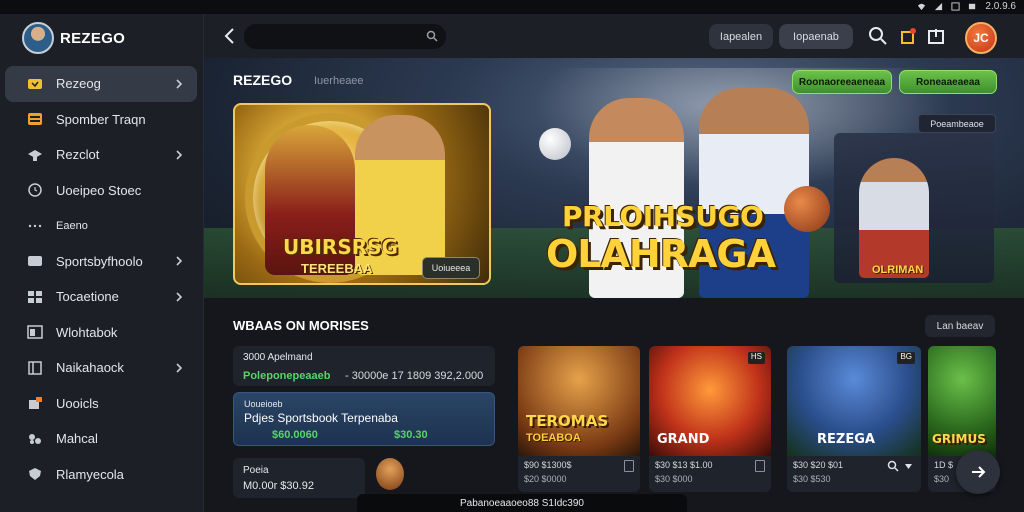 This screenshot has width=1024, height=512. Describe the element at coordinates (35, 190) in the screenshot. I see `clock-icon` at that location.